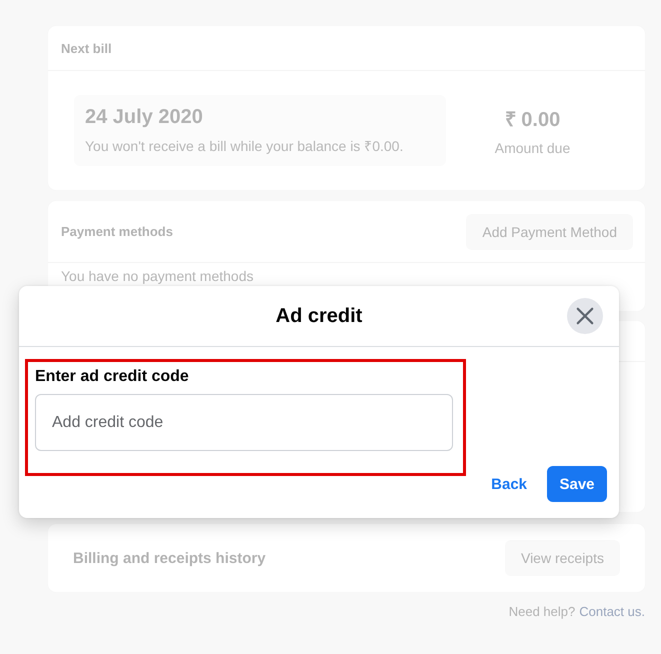 The height and width of the screenshot is (654, 661). Describe the element at coordinates (117, 231) in the screenshot. I see `card-title: Payment methods` at that location.